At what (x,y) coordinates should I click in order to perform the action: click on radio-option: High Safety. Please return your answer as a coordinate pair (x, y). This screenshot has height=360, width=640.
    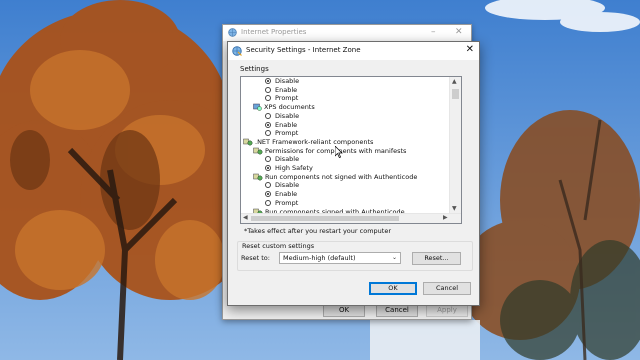
    Looking at the image, I should click on (289, 168).